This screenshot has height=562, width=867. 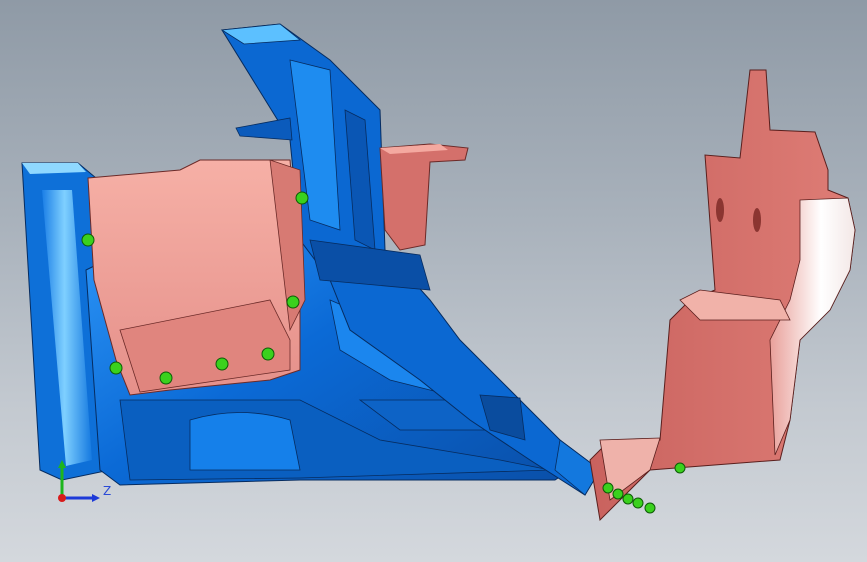 I want to click on pink-bracket-top, so click(x=424, y=197).